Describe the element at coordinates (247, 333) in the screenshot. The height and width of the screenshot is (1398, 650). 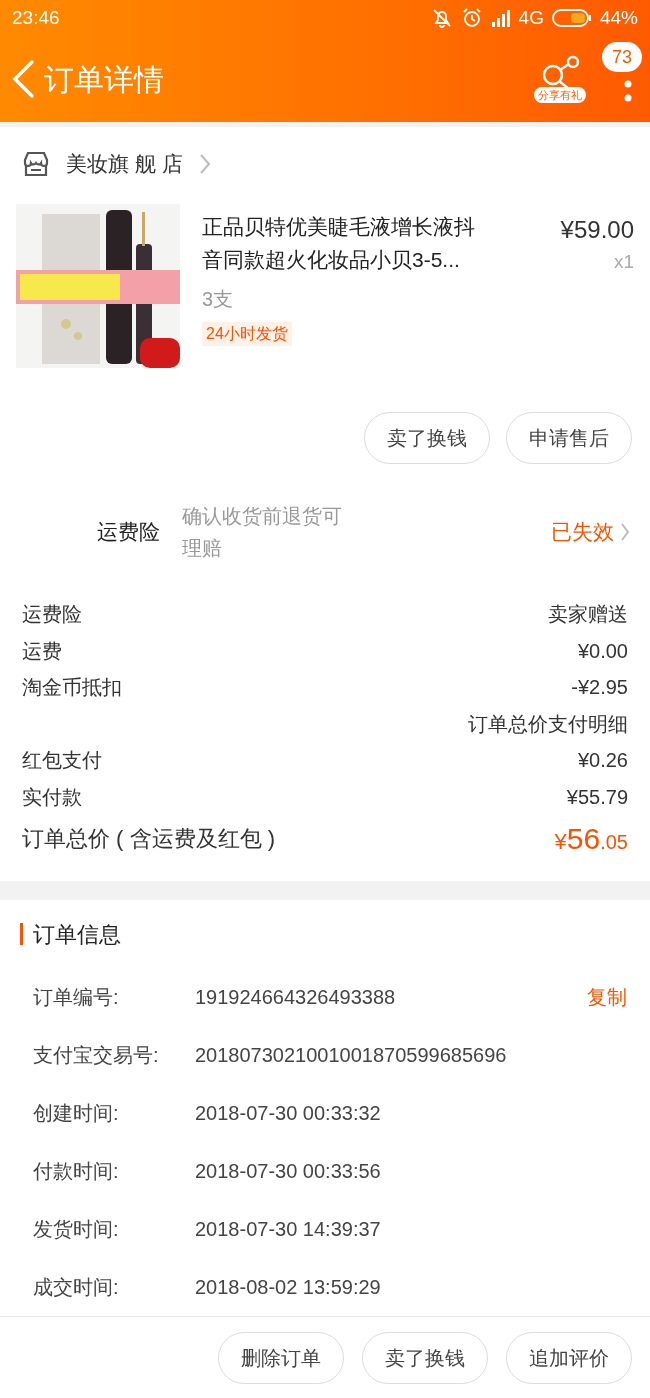
I see `shipping-tag: 24小时发货` at that location.